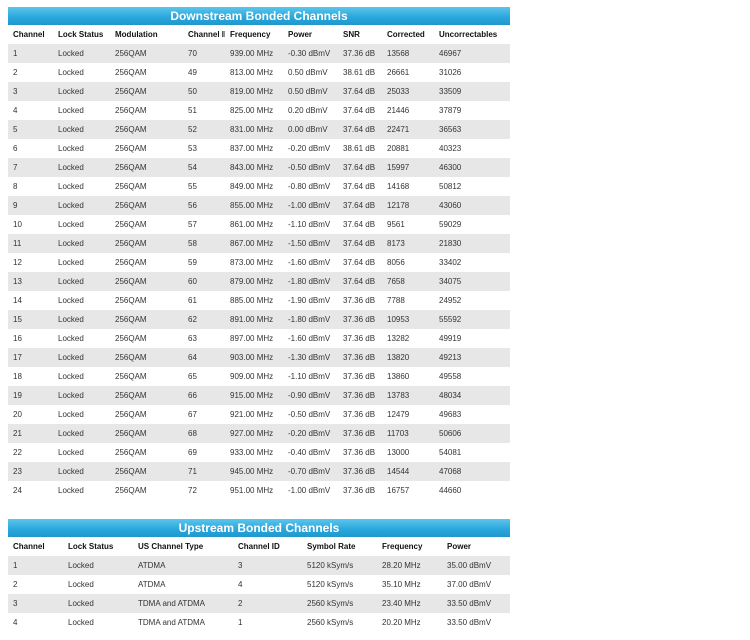 The height and width of the screenshot is (640, 750). Describe the element at coordinates (409, 584) in the screenshot. I see `table-cell: 35.10 MHz` at that location.